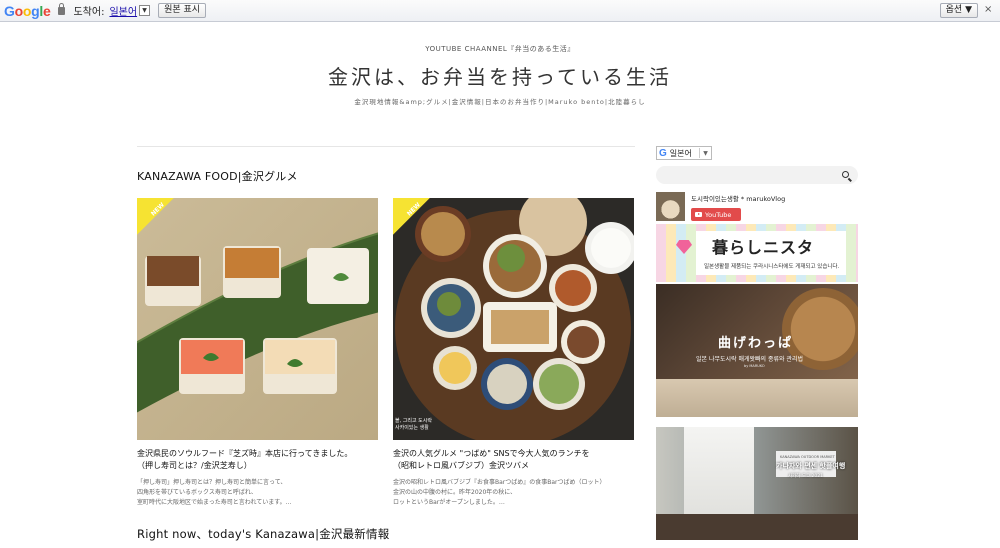 The height and width of the screenshot is (548, 1000). What do you see at coordinates (513, 466) in the screenshot?
I see `post-title-line: （昭和レトロ風バブジブ）金沢ツバメ` at bounding box center [513, 466].